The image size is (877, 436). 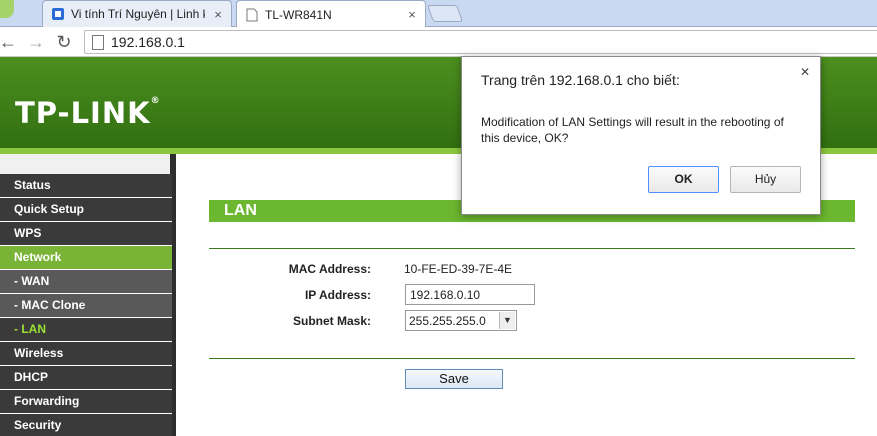 What do you see at coordinates (86, 425) in the screenshot?
I see `sidebar-item-security: Security` at bounding box center [86, 425].